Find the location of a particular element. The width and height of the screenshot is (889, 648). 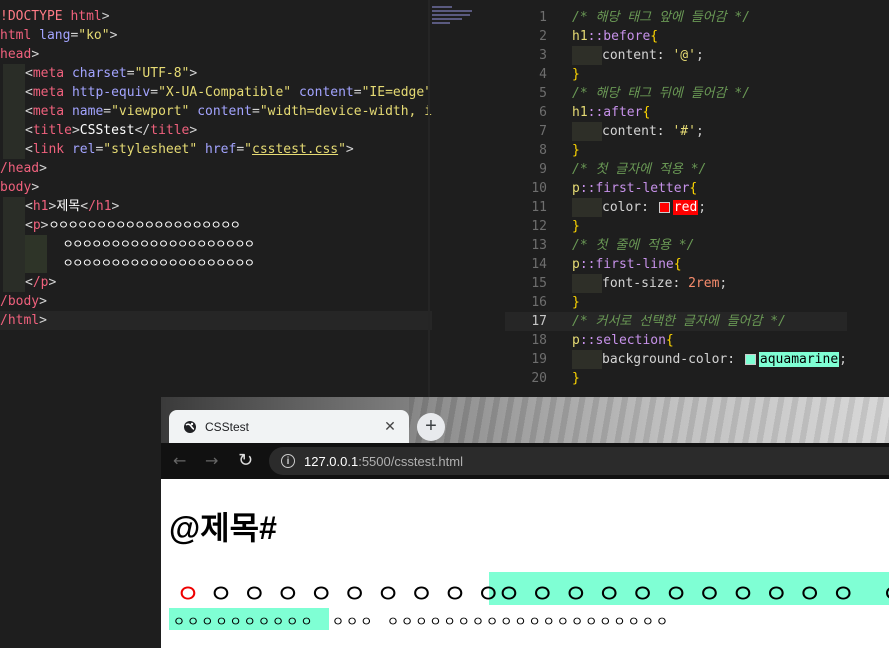

paragraph-first-line: ㅇ ㅇㅇㅇㅇㅇㅇㅇㅇㅇ ㅇㅇㅇㅇㅇㅇㅇㅇㅇㅇㅇ ㅇ is located at coordinates (525, 590).